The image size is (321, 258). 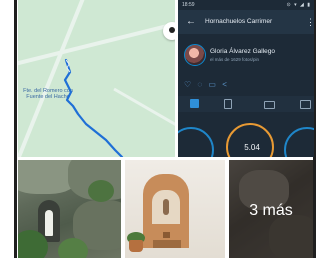 What do you see at coordinates (194, 103) in the screenshot?
I see `map-tab-icon` at bounding box center [194, 103].